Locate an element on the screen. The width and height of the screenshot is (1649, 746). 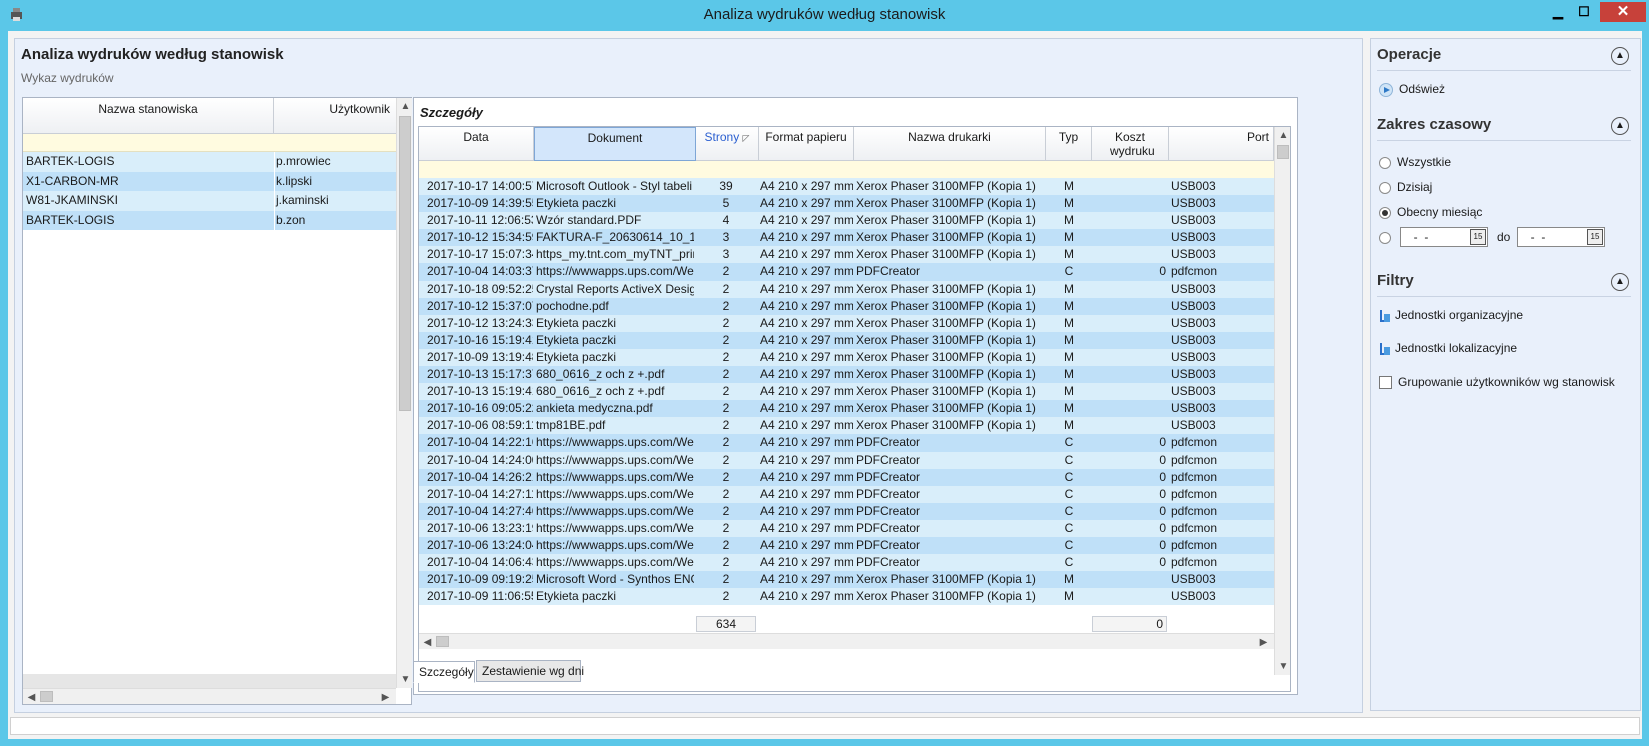
date-to-value: - - is located at coordinates (1535, 237).